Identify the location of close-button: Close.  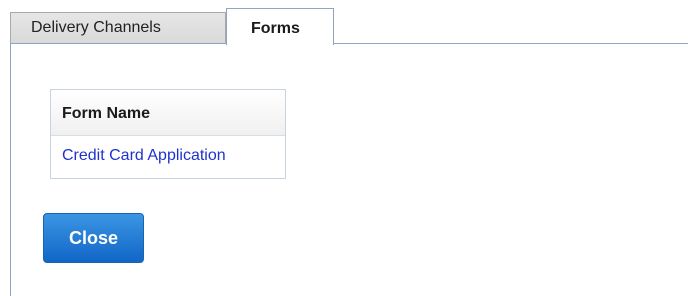
(93, 238).